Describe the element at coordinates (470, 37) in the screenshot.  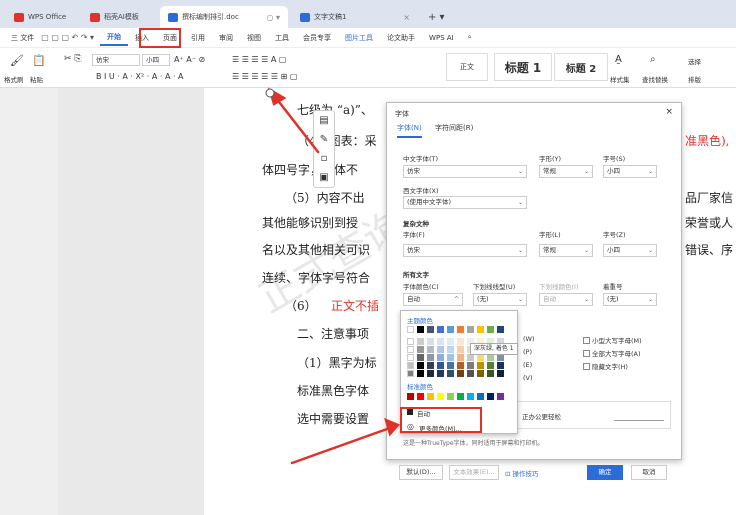
I see `search-icon: ⌕` at that location.